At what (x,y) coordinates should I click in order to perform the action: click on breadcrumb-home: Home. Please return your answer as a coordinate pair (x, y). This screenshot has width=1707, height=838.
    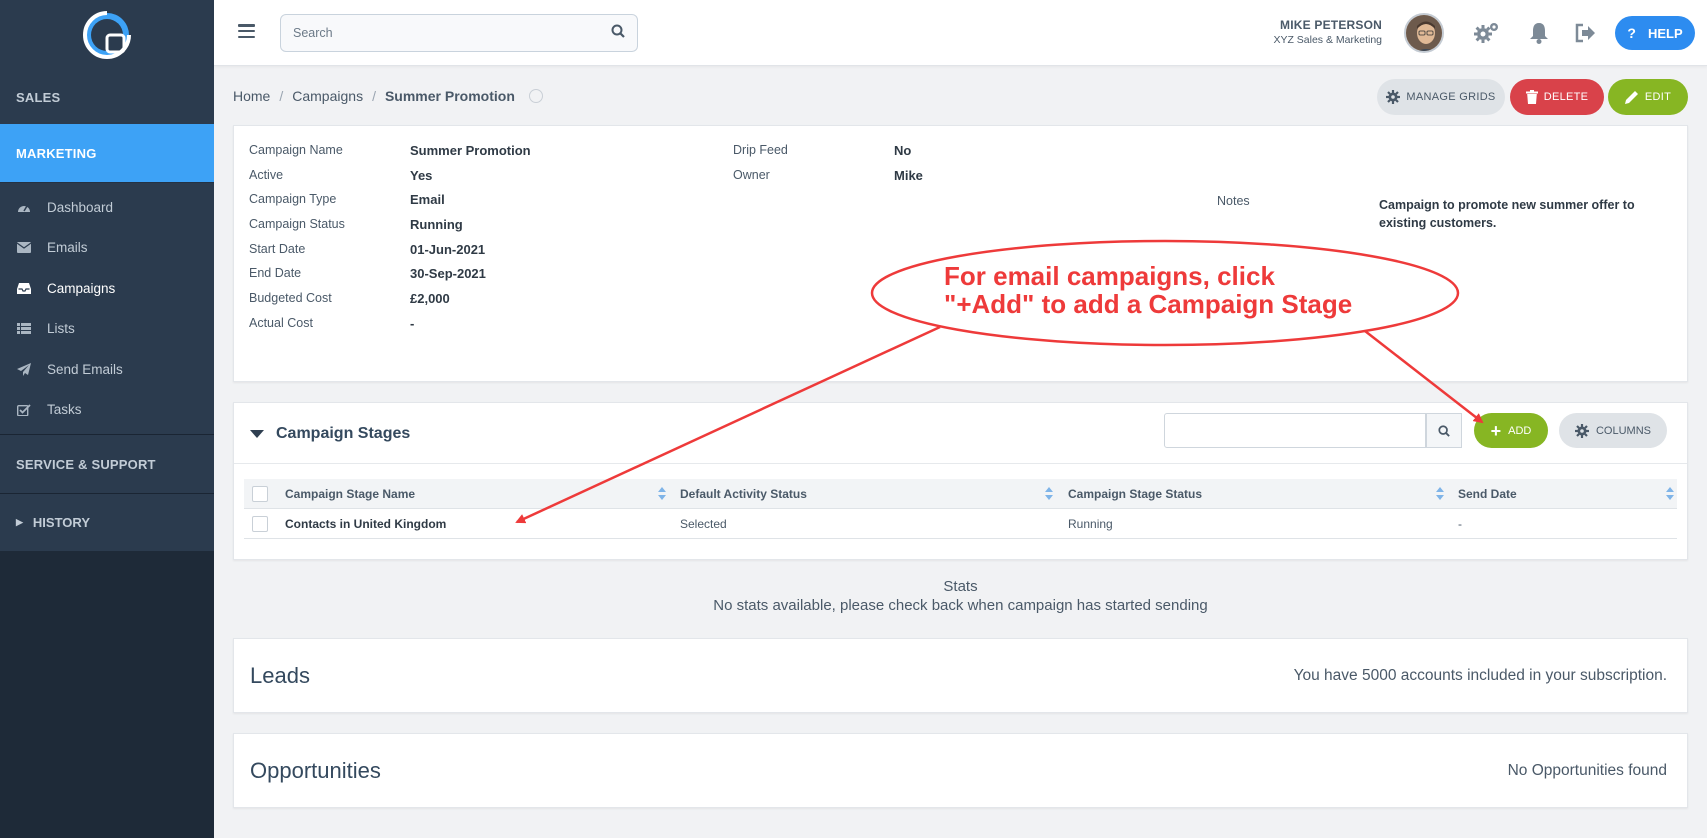
    Looking at the image, I should click on (251, 96).